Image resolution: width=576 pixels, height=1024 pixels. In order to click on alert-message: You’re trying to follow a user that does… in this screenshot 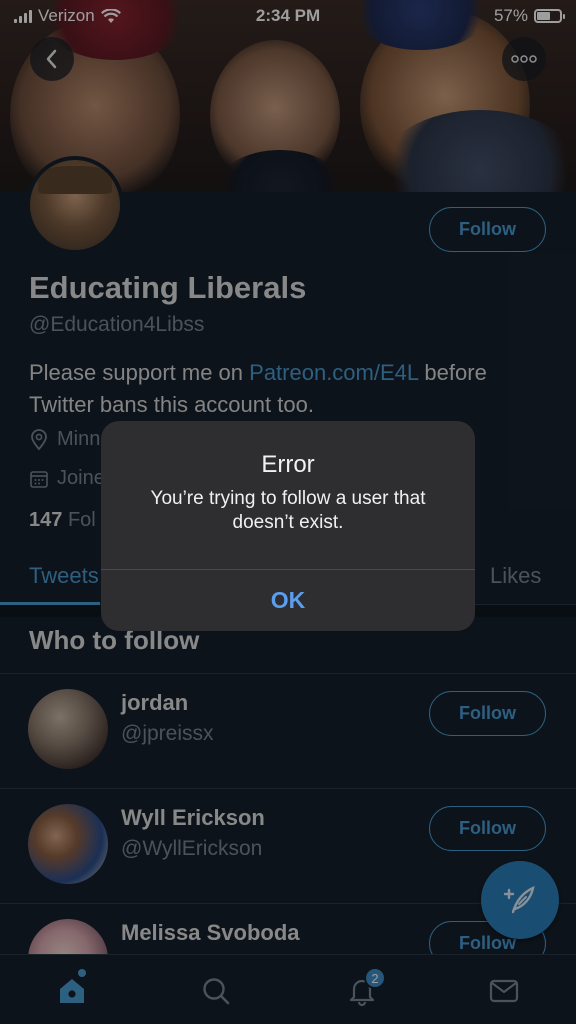, I will do `click(288, 510)`.